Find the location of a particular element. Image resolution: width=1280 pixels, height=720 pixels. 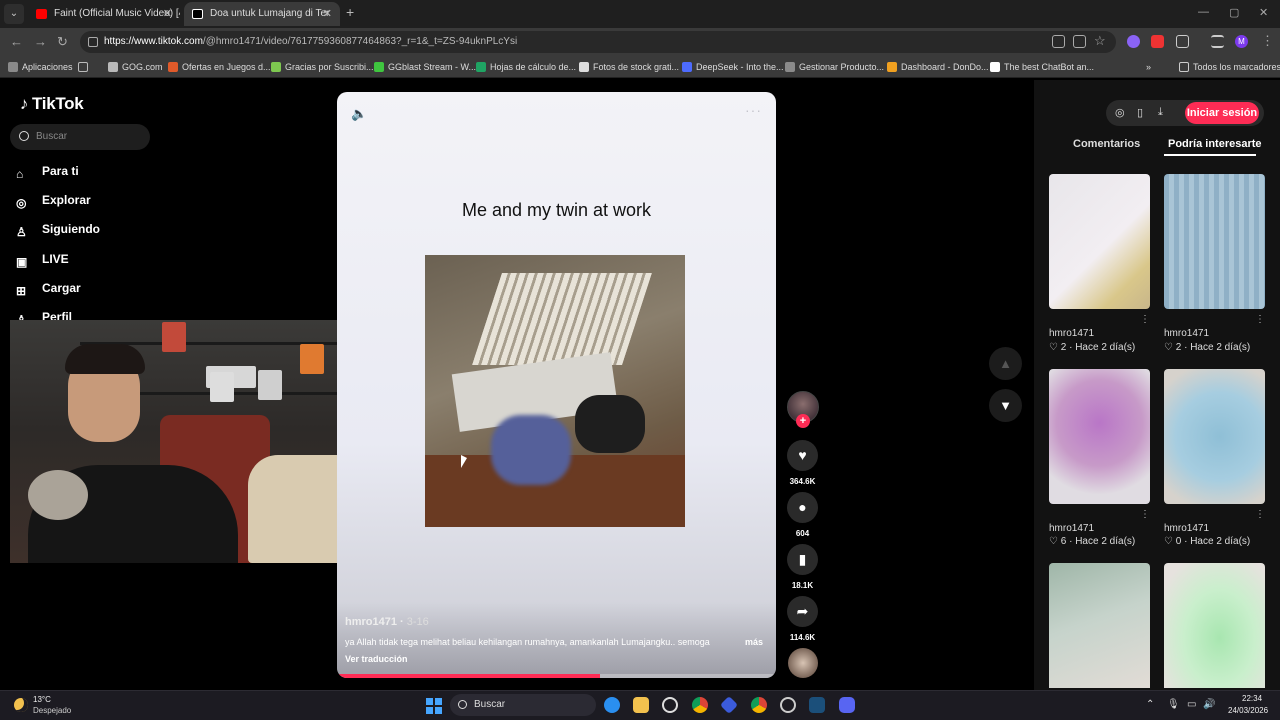

clock-date: 24/03/2026 is located at coordinates (1248, 710).